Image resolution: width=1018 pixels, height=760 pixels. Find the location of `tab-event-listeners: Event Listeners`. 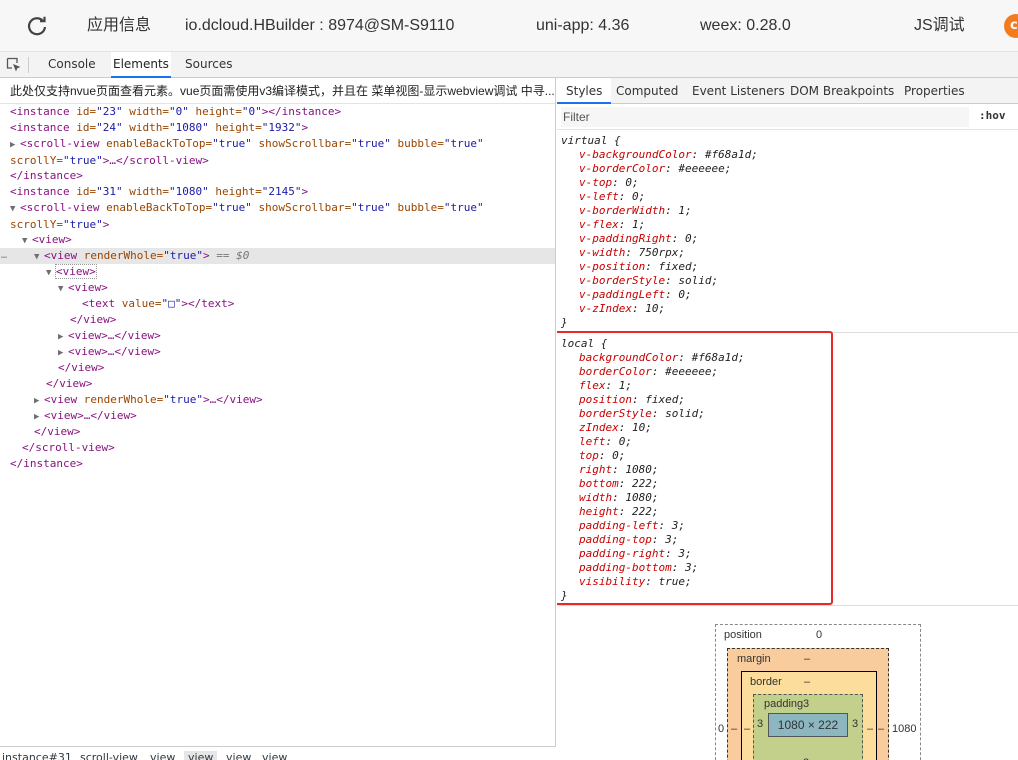

tab-event-listeners: Event Listeners is located at coordinates (738, 91).